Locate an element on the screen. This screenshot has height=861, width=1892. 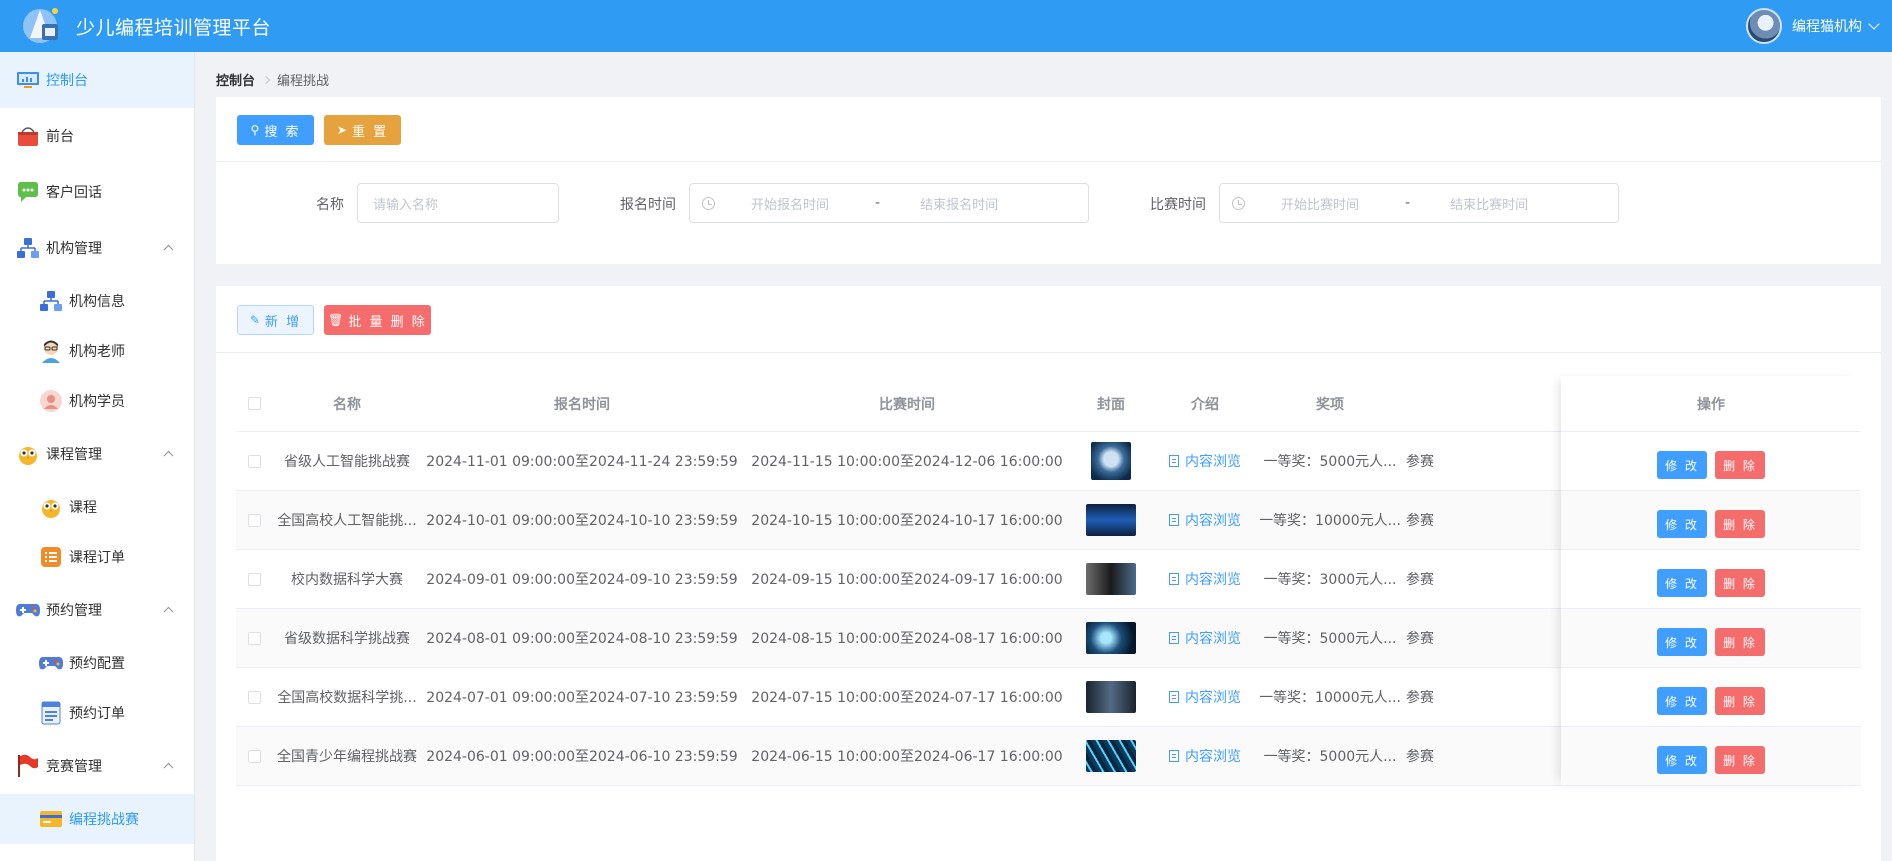
sidebar-item-label: 预约管理 is located at coordinates (74, 611).